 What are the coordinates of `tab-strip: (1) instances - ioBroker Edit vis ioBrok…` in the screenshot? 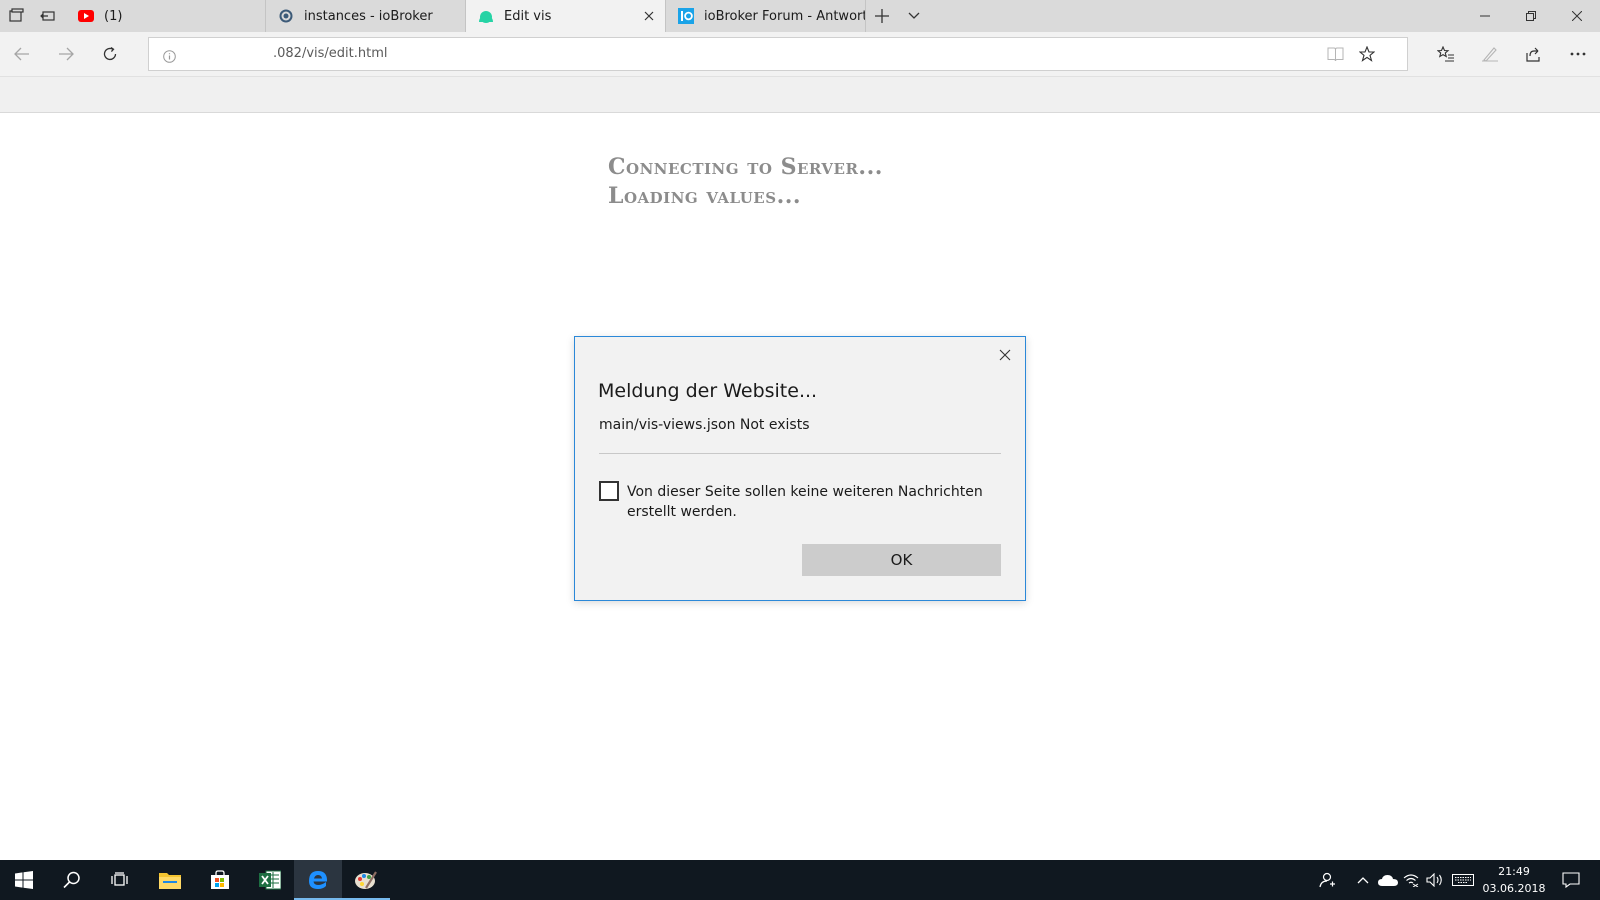 It's located at (800, 16).